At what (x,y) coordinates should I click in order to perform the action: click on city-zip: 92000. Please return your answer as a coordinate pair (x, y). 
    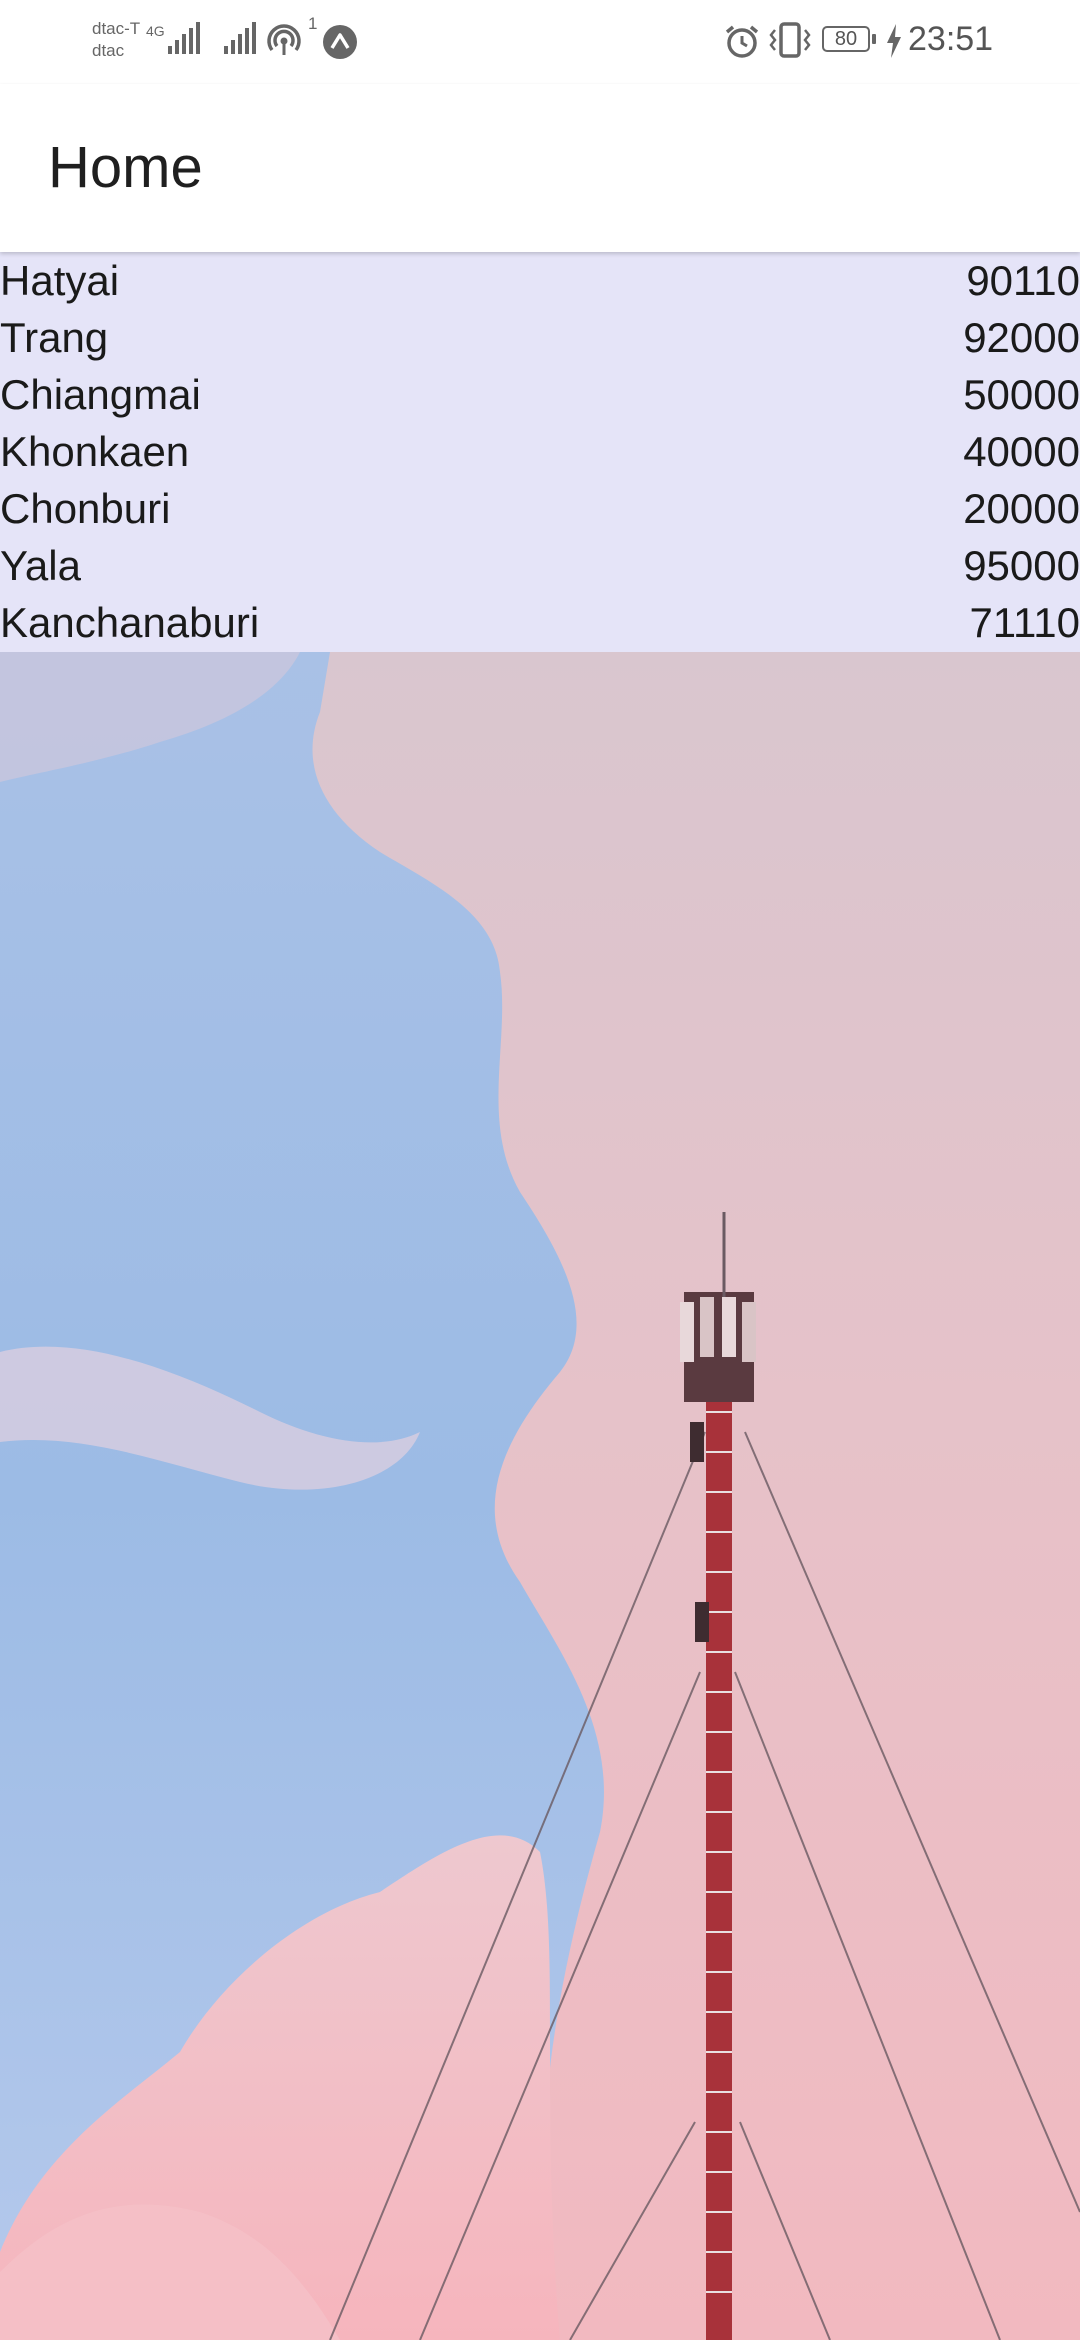
    Looking at the image, I should click on (1021, 337).